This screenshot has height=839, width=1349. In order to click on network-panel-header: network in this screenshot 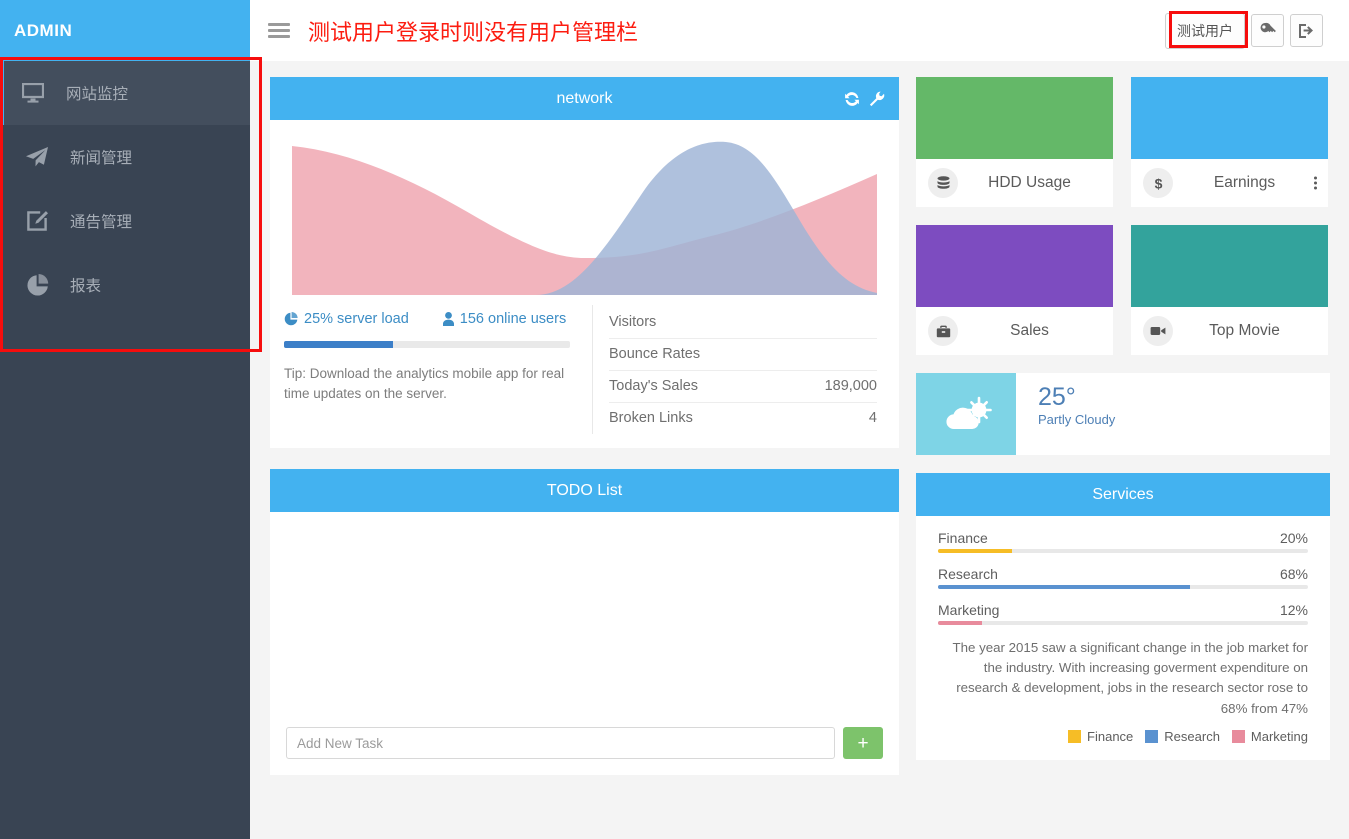, I will do `click(584, 98)`.